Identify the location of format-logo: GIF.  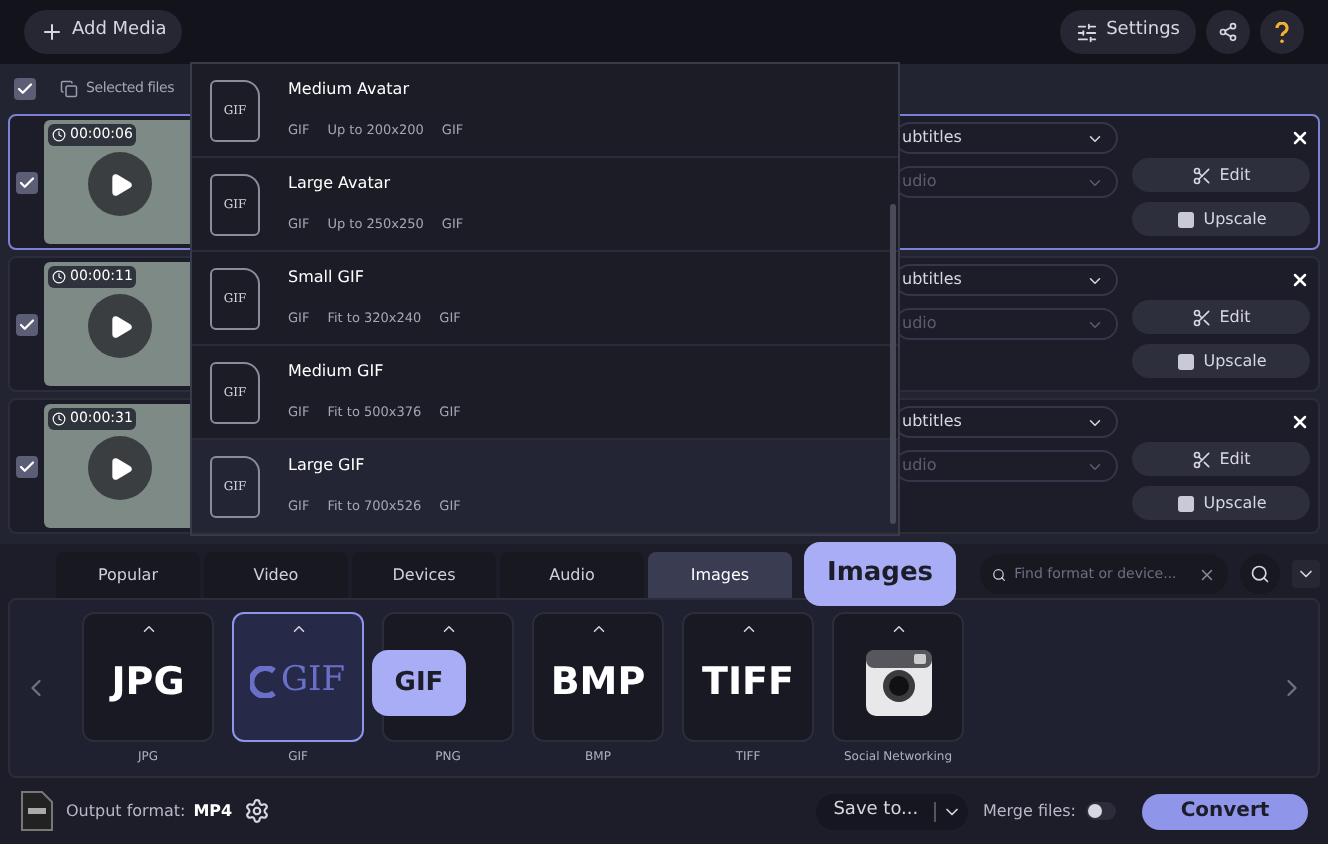
(313, 681).